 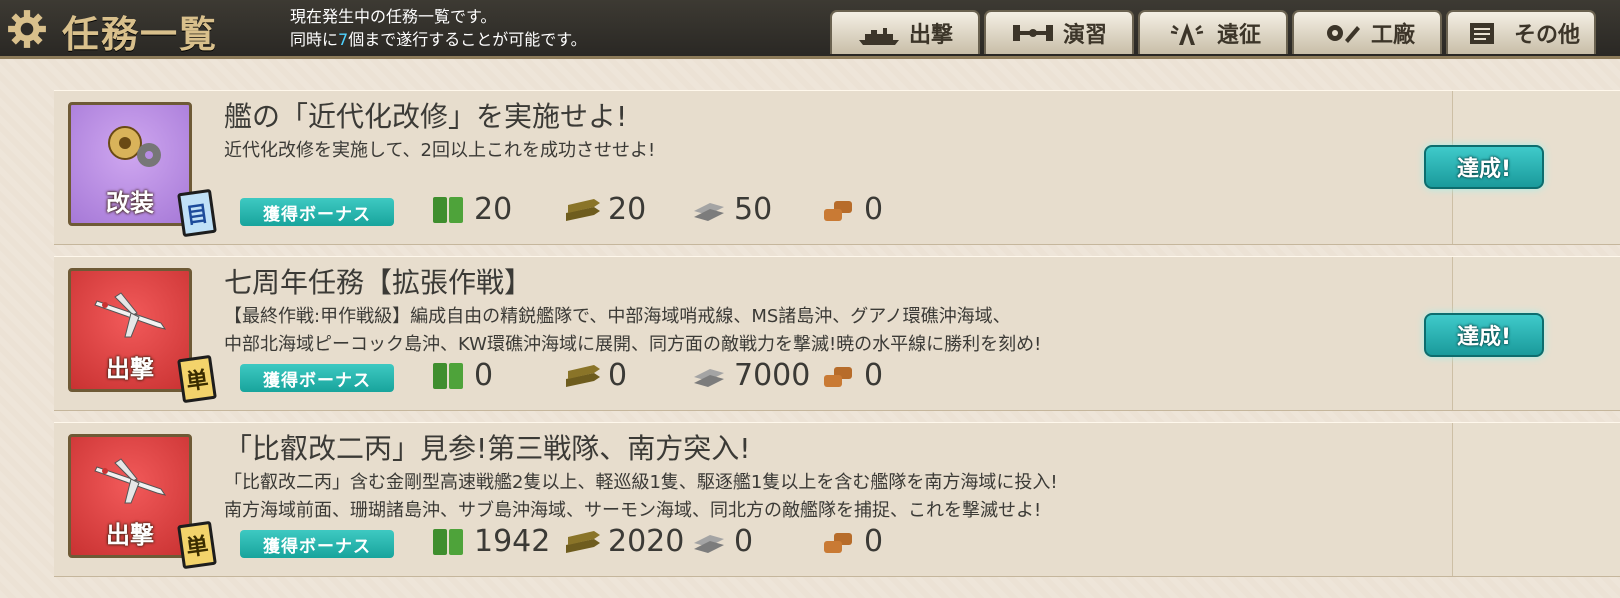 What do you see at coordinates (1481, 33) in the screenshot?
I see `notebook-icon` at bounding box center [1481, 33].